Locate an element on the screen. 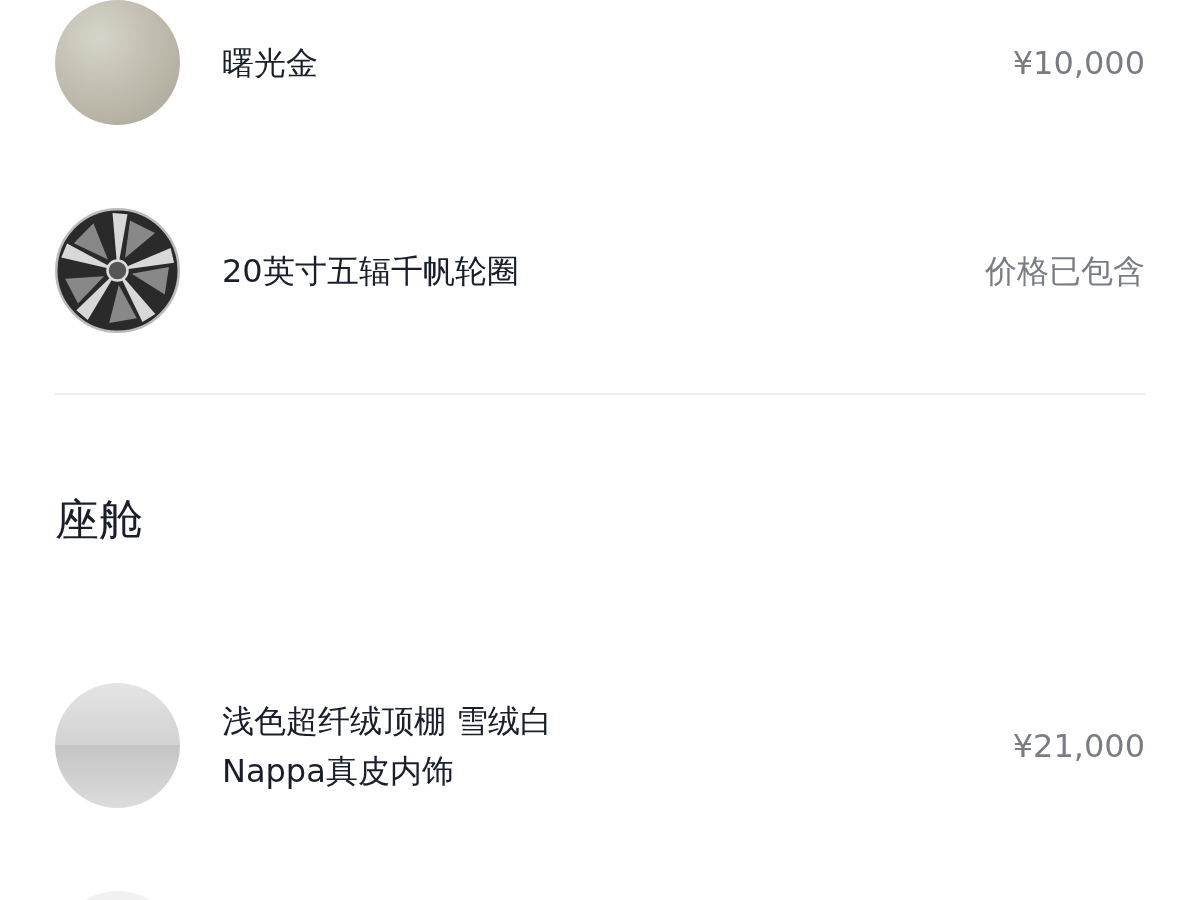 The height and width of the screenshot is (900, 1200). option-price: 价格已包含 is located at coordinates (1065, 271).